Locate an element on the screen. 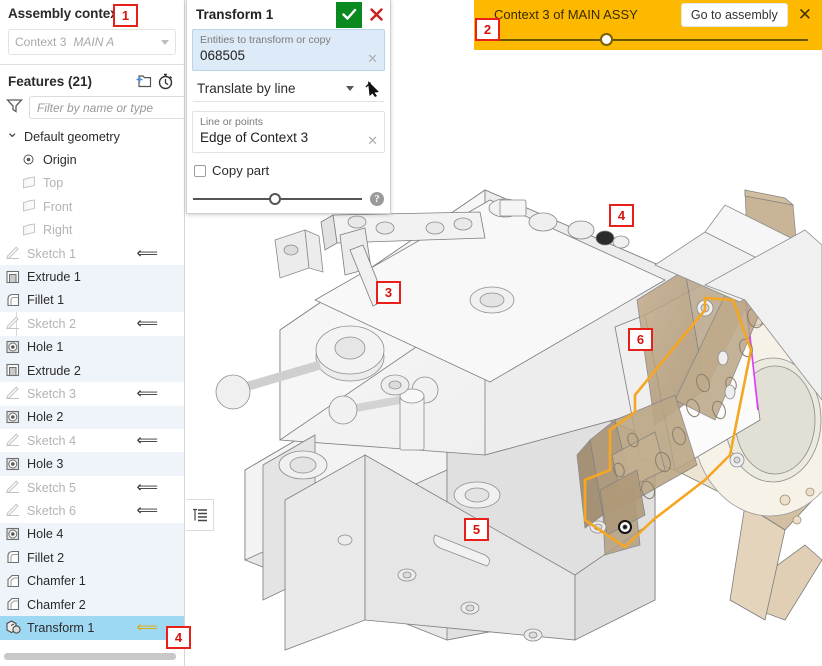 Image resolution: width=822 pixels, height=666 pixels. help-icon: ? is located at coordinates (377, 199).